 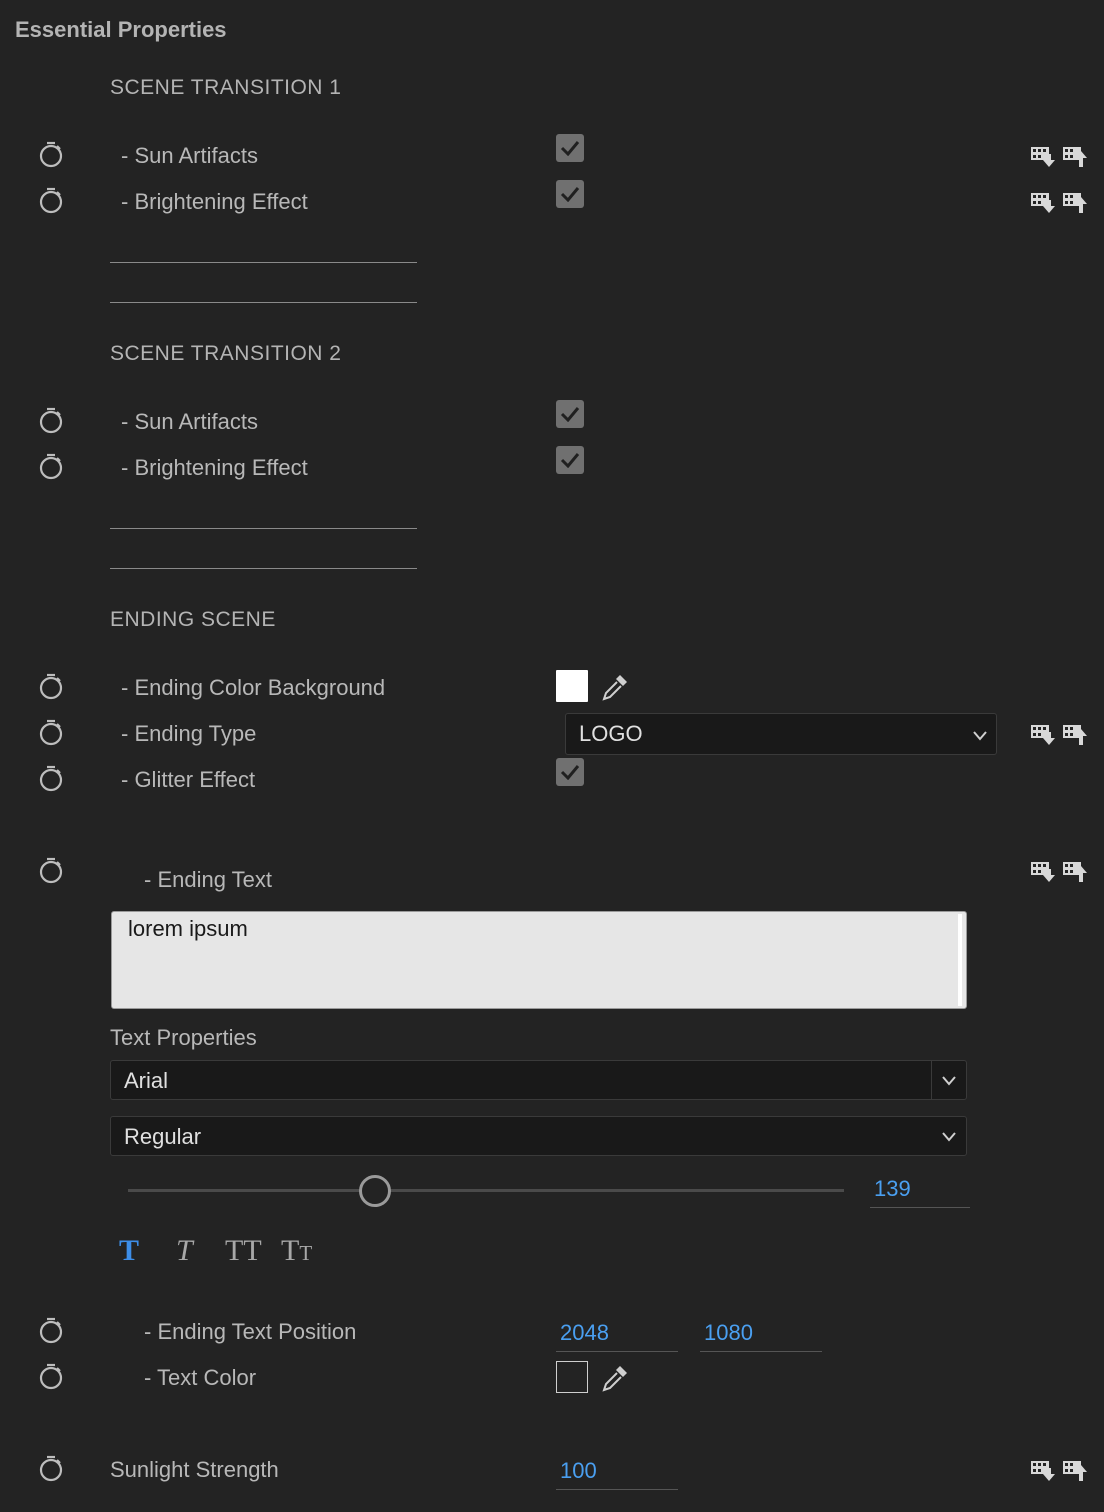 What do you see at coordinates (617, 1474) in the screenshot?
I see `sunlight-strength-field: 100` at bounding box center [617, 1474].